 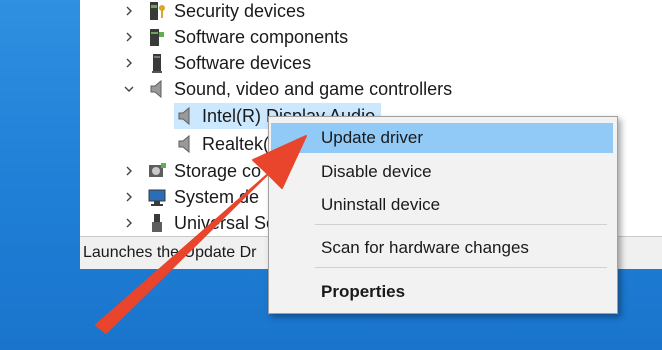 What do you see at coordinates (442, 205) in the screenshot?
I see `menu-item-uninstall-device: Uninstall device` at bounding box center [442, 205].